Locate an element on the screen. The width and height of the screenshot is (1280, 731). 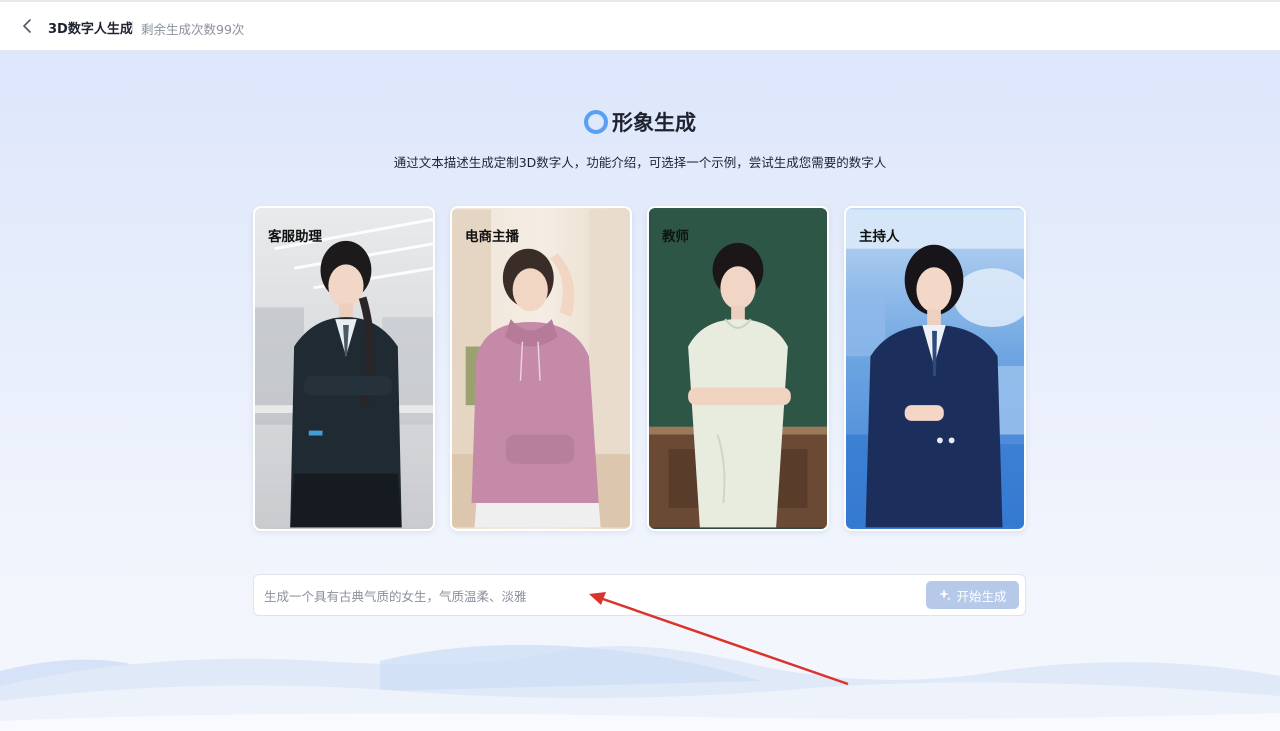
ecommerce-host-avatar-image is located at coordinates (541, 368).